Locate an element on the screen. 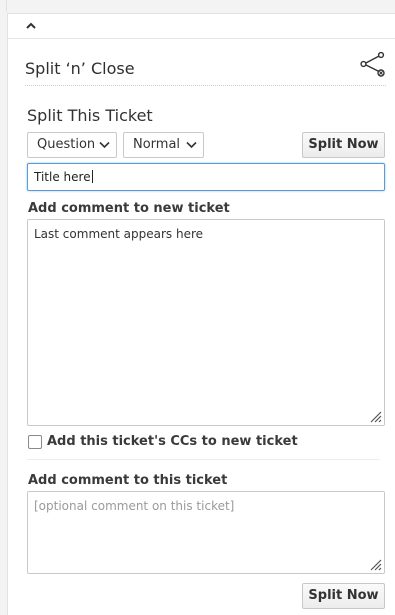 The height and width of the screenshot is (615, 395). title-input-value: Title here is located at coordinates (62, 177).